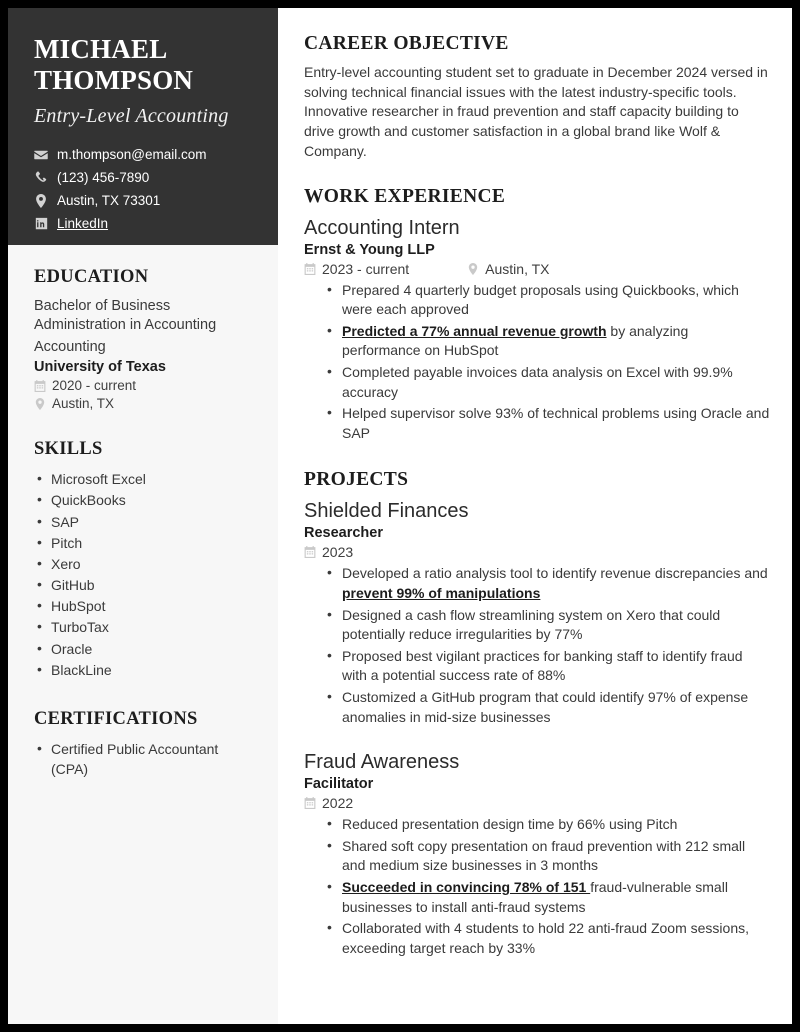 Image resolution: width=800 pixels, height=1032 pixels. Describe the element at coordinates (144, 499) in the screenshot. I see `list-item: QuickBooks` at that location.